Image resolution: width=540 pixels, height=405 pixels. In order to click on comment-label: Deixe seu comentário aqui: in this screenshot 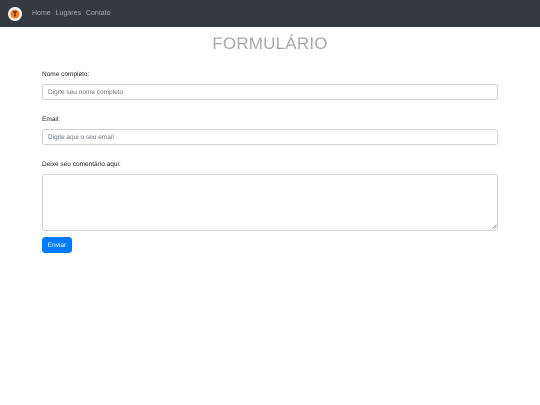, I will do `click(81, 164)`.